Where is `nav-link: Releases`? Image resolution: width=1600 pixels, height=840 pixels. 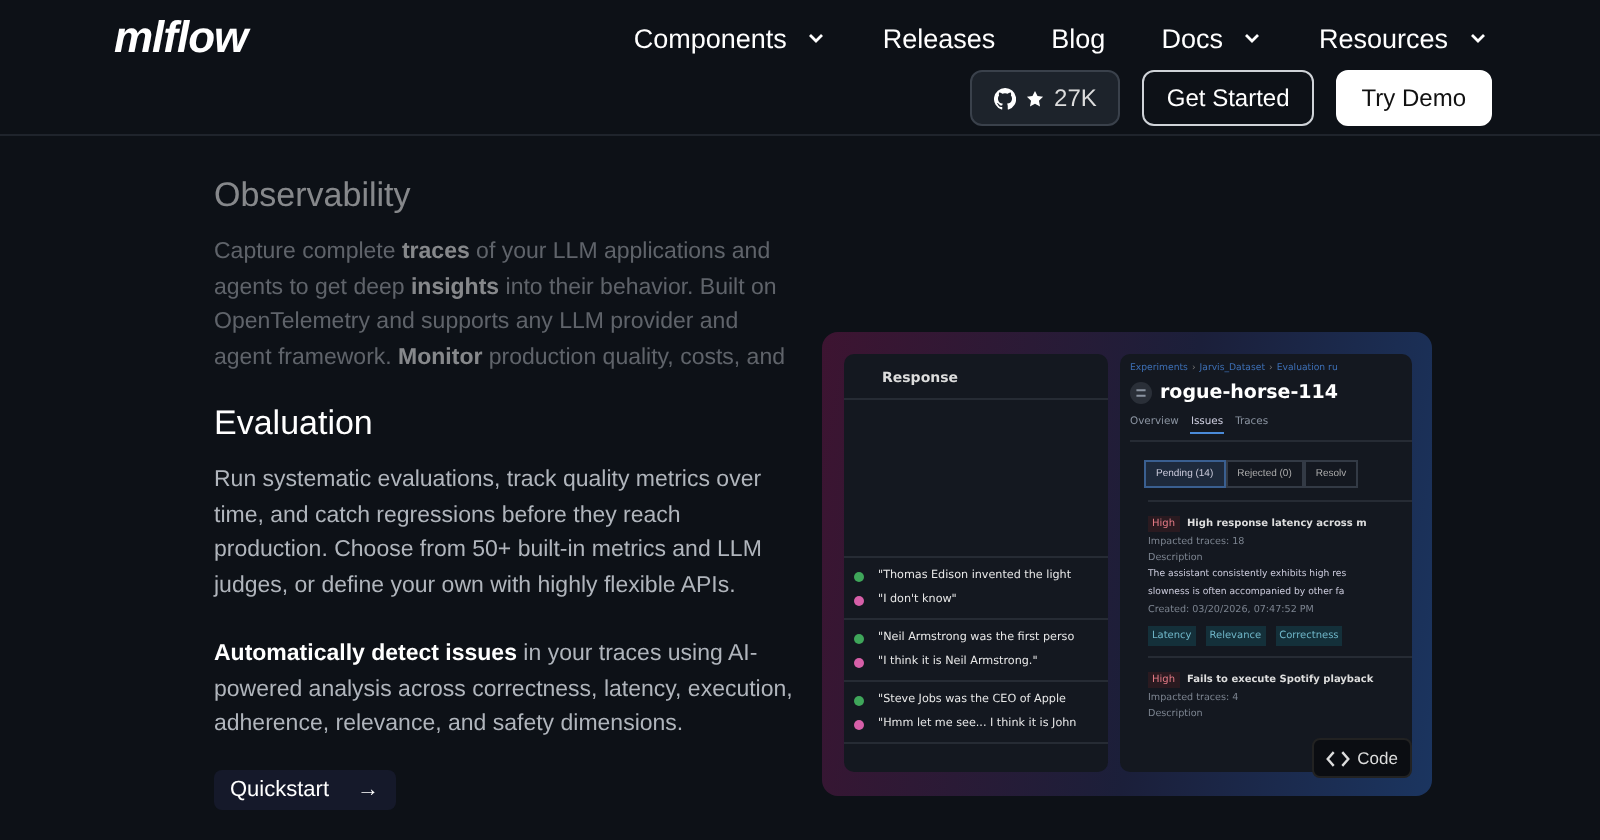
nav-link: Releases is located at coordinates (939, 38).